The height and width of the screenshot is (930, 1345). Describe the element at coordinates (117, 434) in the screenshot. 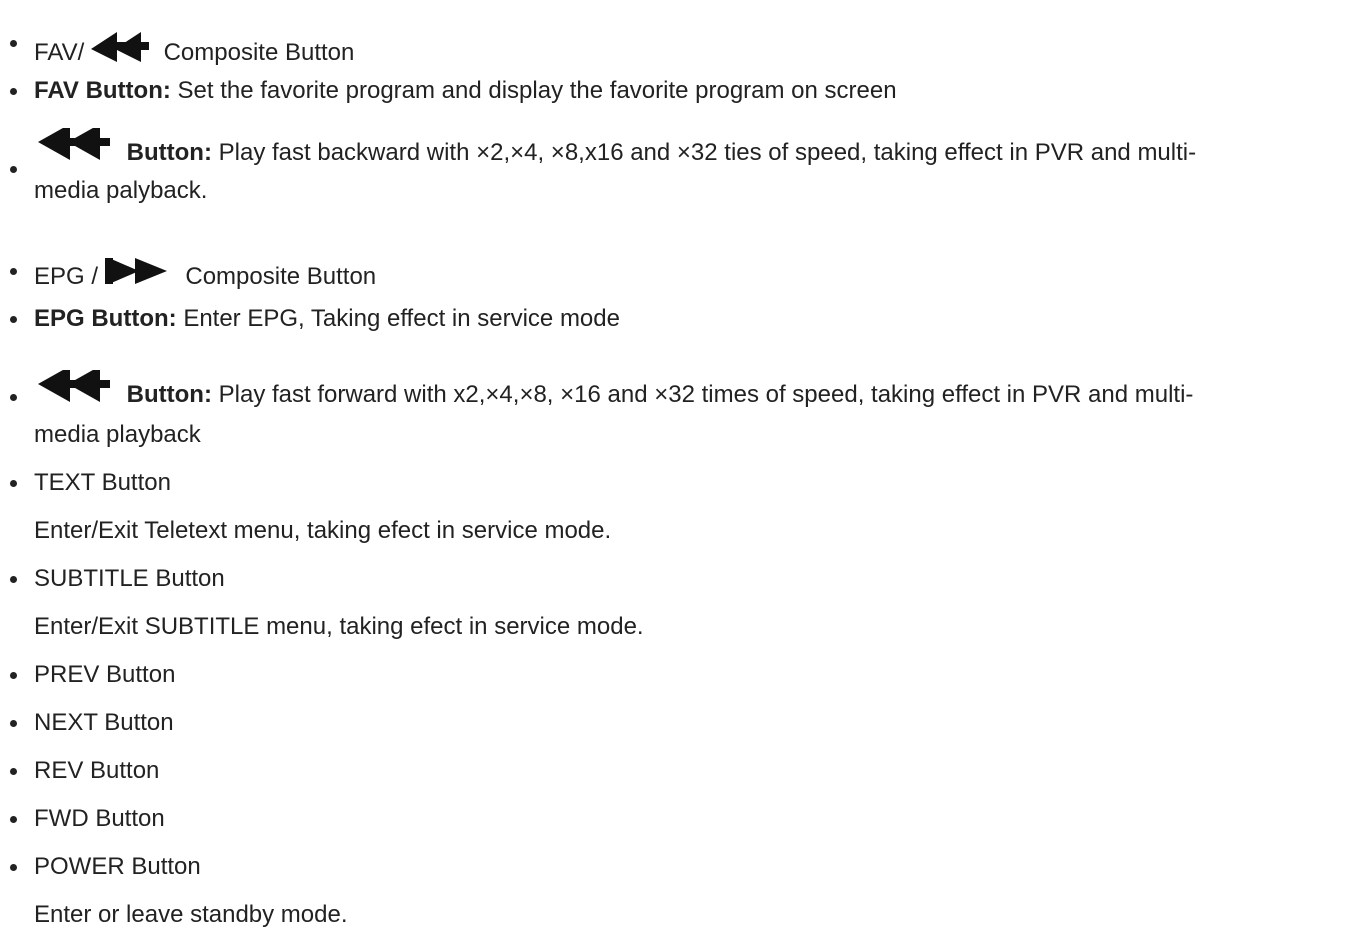

I see `item-continuation: media playback` at that location.